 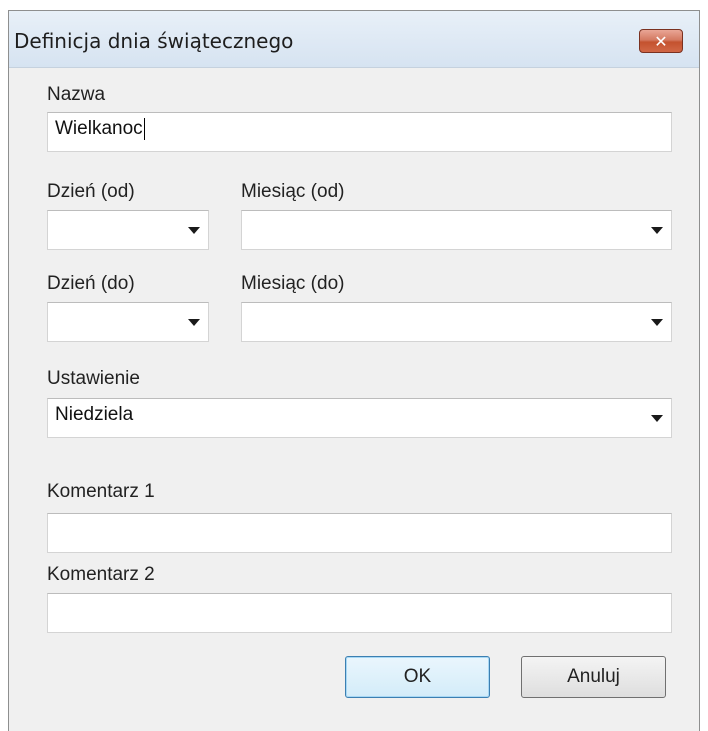 I want to click on title-bar: Definicja dnia świątecznego ✕, so click(x=354, y=39).